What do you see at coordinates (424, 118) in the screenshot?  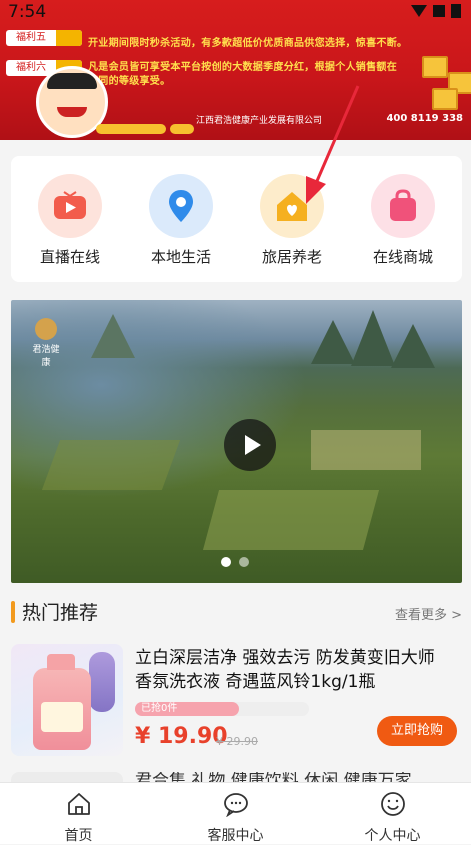 I see `banner-phone: 400 8119 338` at bounding box center [424, 118].